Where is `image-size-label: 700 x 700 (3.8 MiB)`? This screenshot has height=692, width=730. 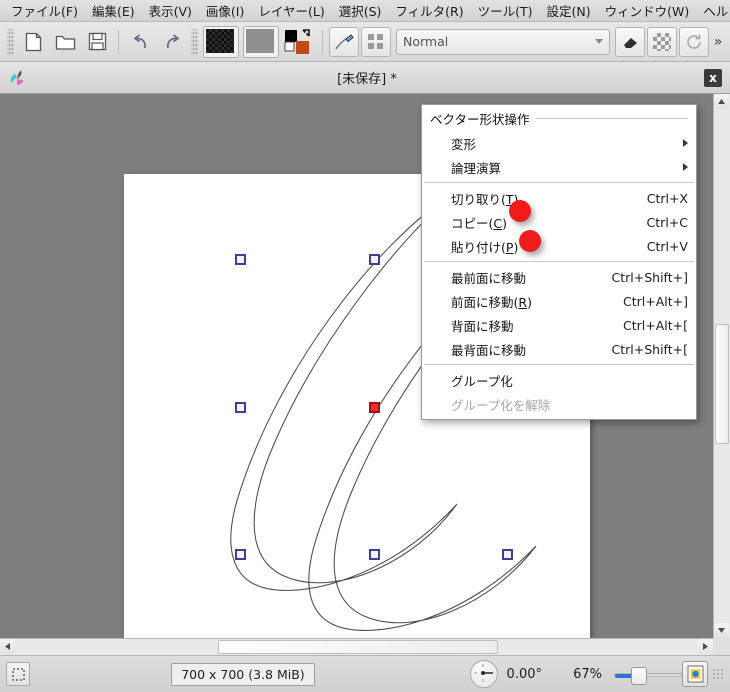
image-size-label: 700 x 700 (3.8 MiB) is located at coordinates (243, 674).